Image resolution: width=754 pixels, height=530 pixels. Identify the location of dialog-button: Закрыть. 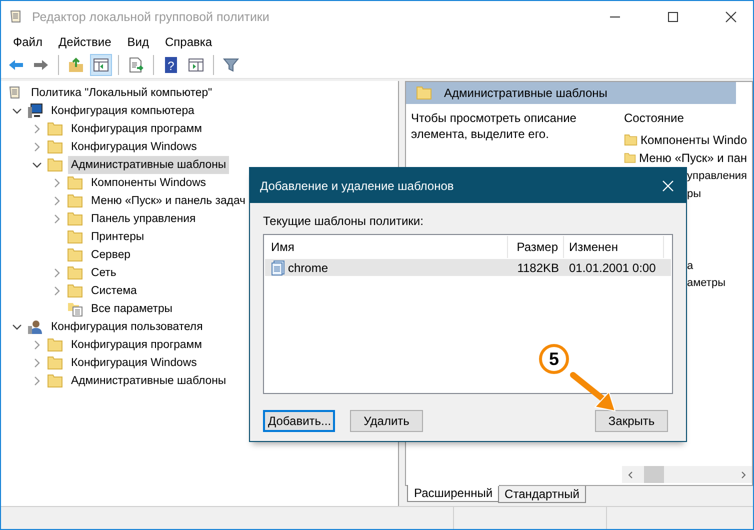
(631, 421).